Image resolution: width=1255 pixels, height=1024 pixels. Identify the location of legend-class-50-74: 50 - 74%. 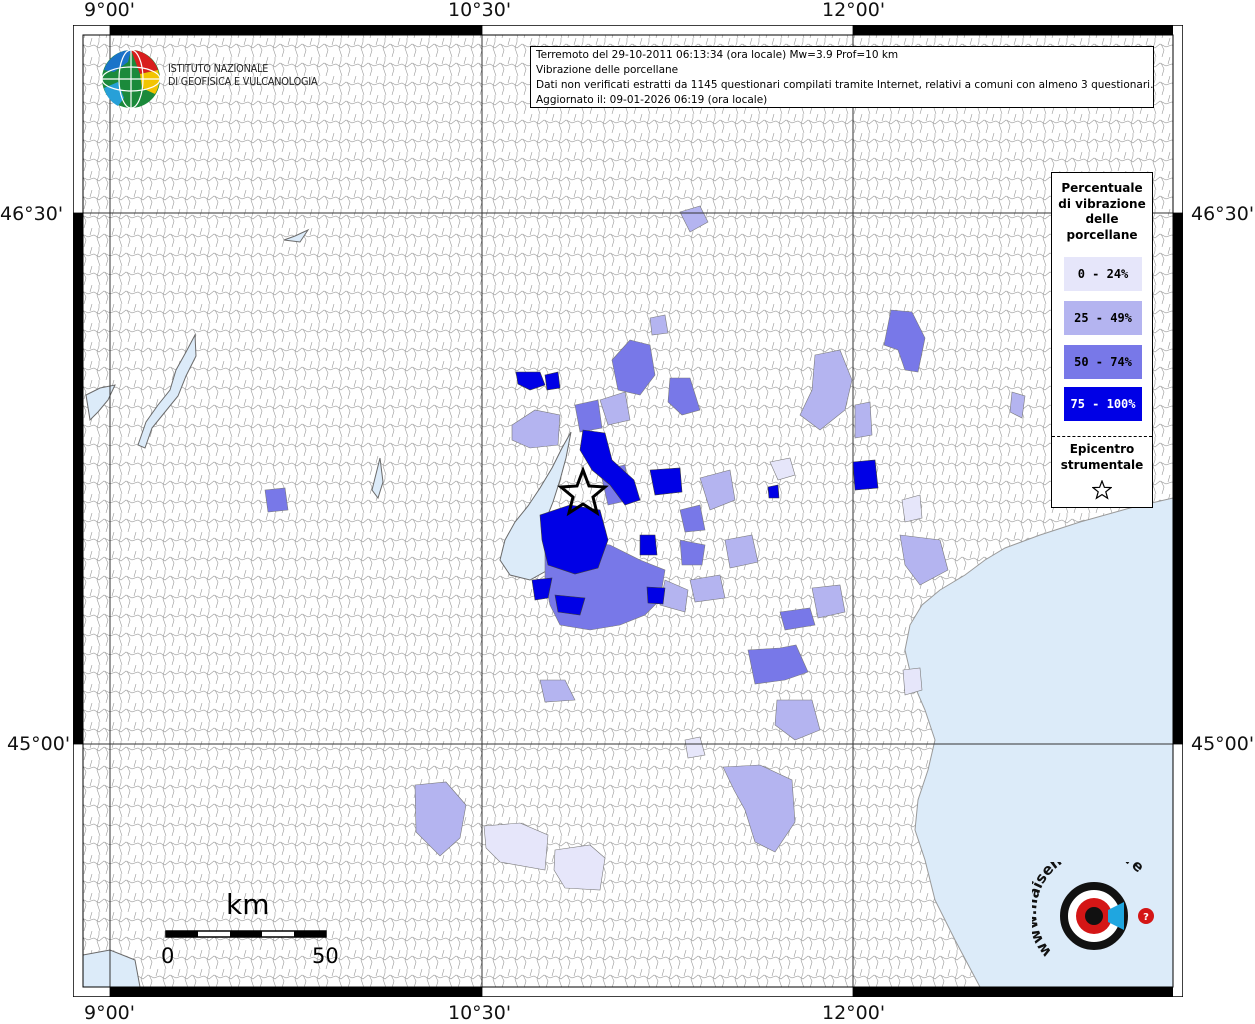
(1103, 362).